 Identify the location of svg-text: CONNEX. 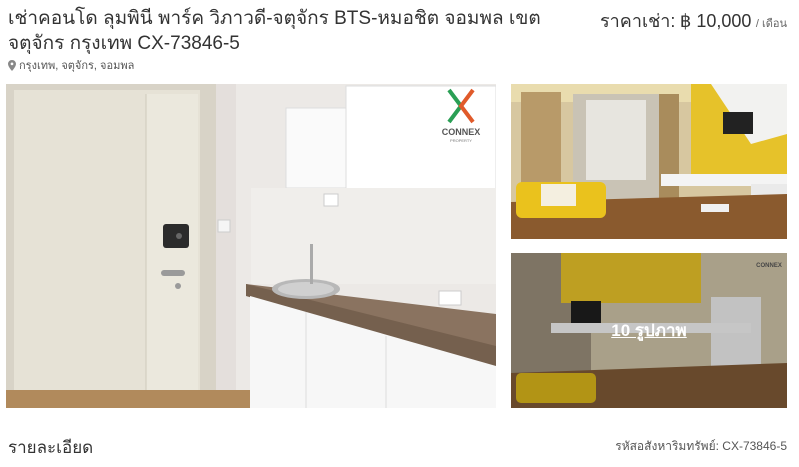
(461, 132).